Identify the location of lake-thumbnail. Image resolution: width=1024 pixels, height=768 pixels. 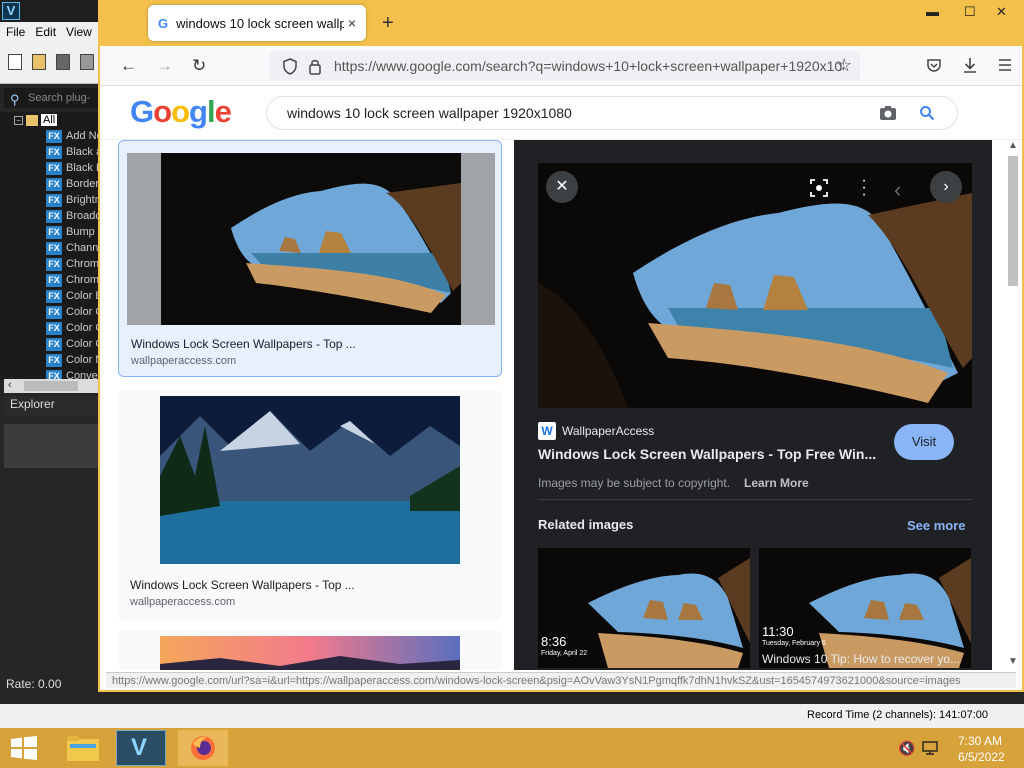
(310, 480).